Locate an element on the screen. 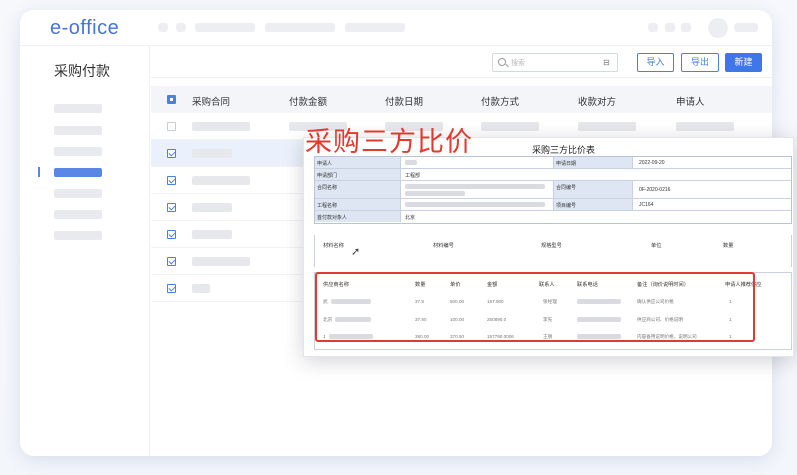  sidebar-title: 采购付款 is located at coordinates (82, 71).